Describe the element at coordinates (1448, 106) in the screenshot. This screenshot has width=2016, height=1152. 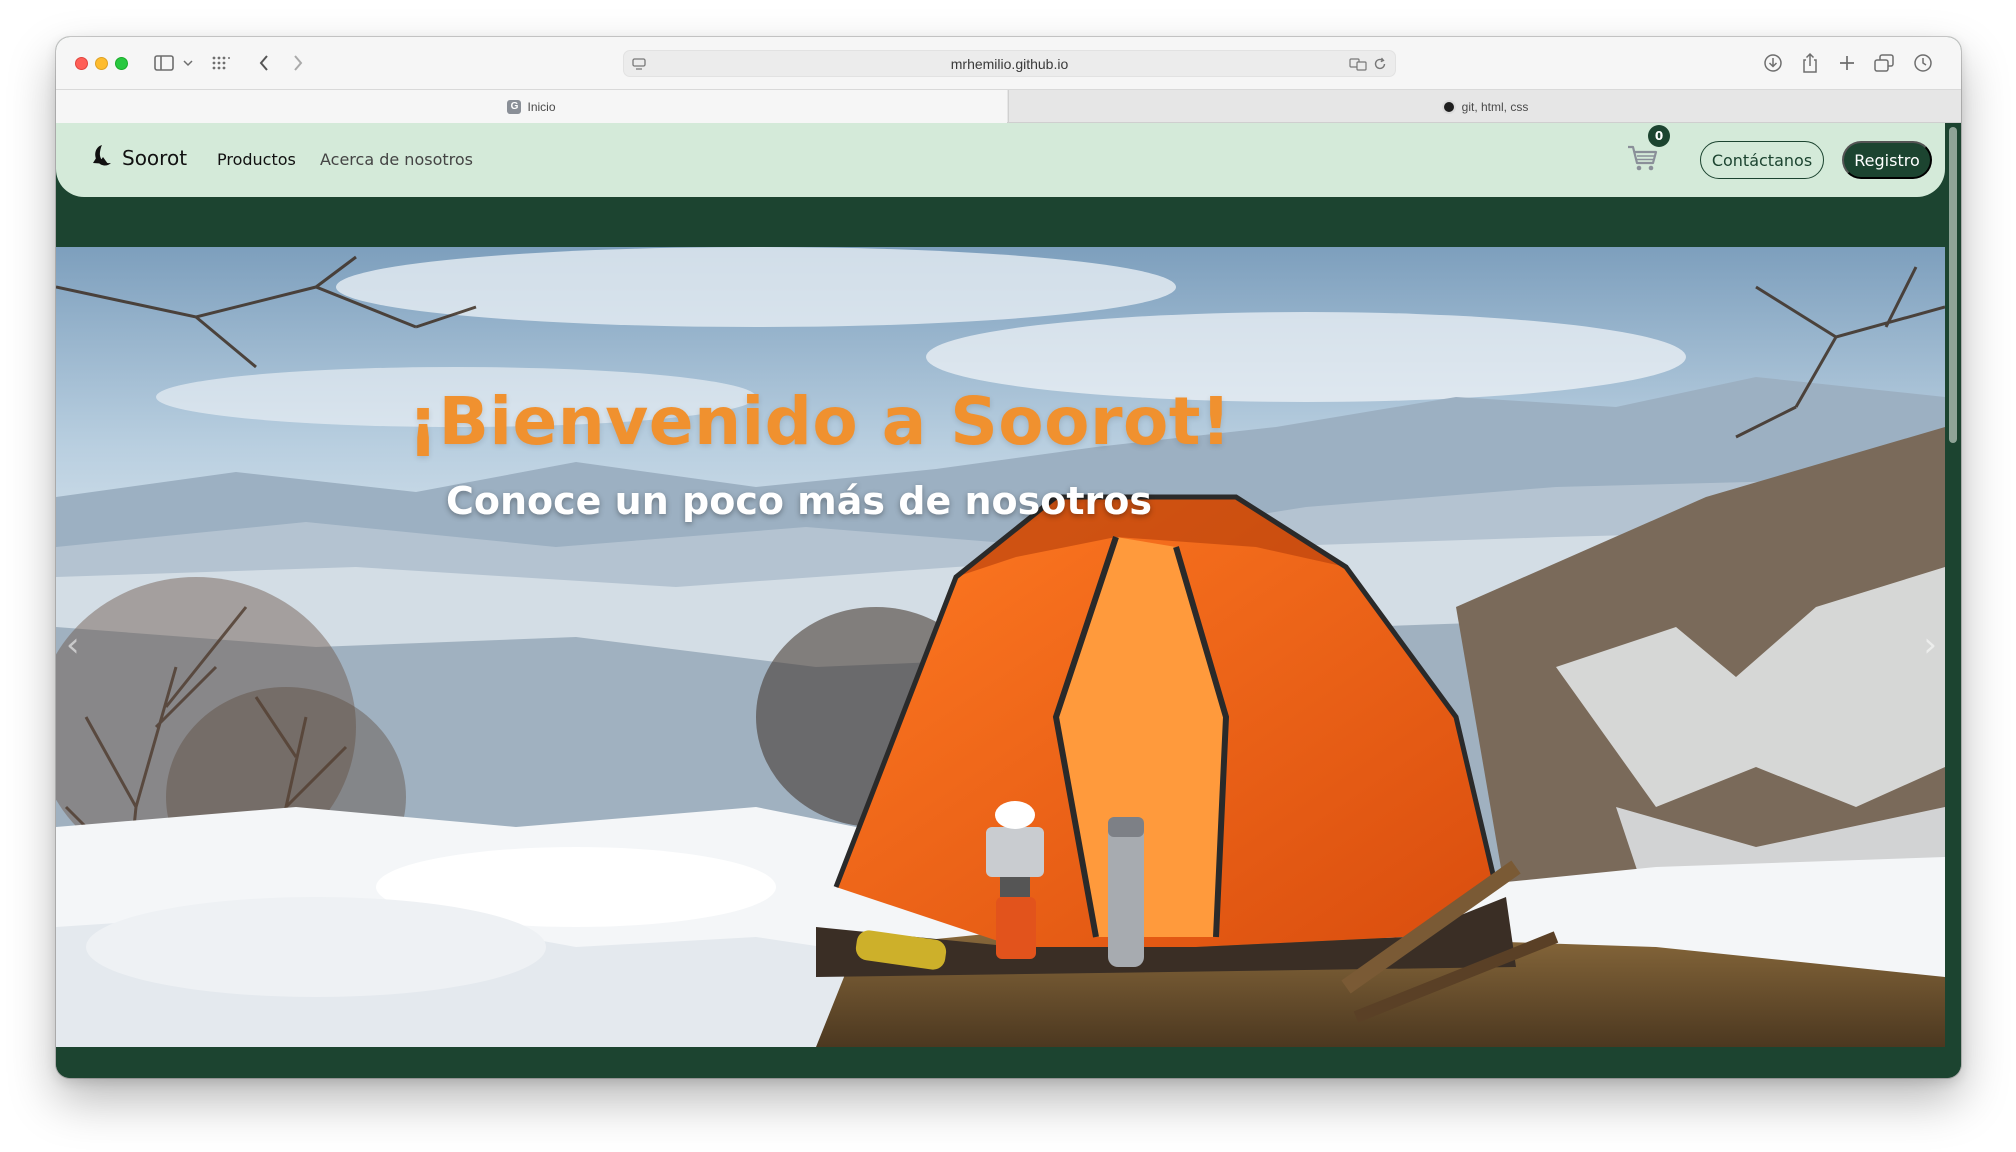
I see `github-icon` at that location.